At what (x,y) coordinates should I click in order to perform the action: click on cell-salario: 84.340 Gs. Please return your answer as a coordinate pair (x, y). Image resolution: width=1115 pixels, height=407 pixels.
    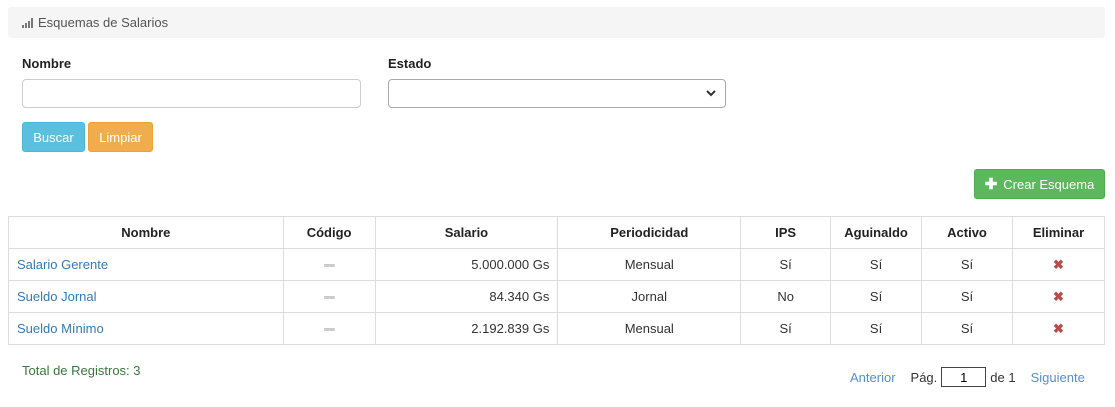
    Looking at the image, I should click on (466, 296).